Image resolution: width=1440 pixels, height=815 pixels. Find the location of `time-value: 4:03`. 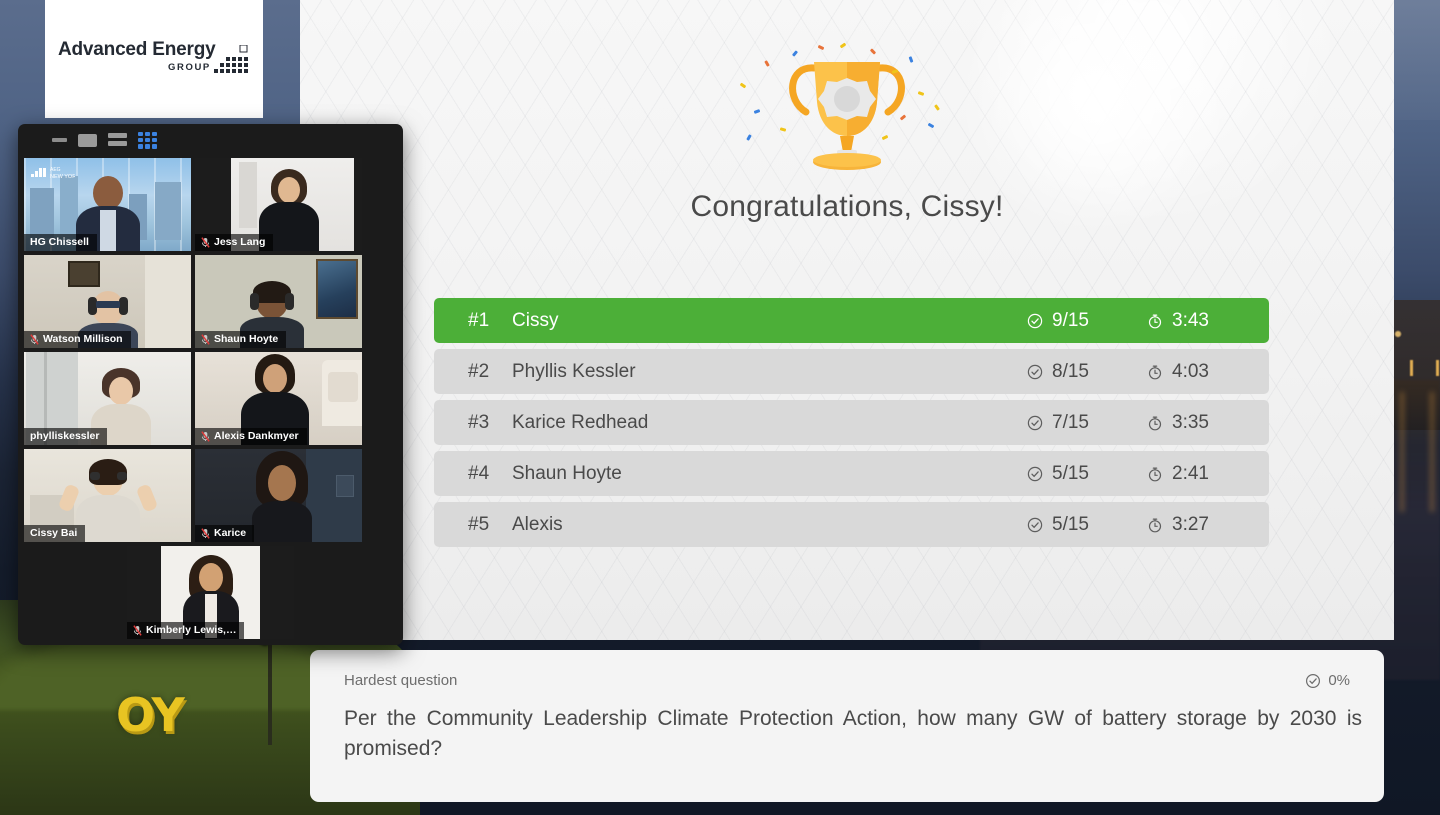

time-value: 4:03 is located at coordinates (1190, 371).